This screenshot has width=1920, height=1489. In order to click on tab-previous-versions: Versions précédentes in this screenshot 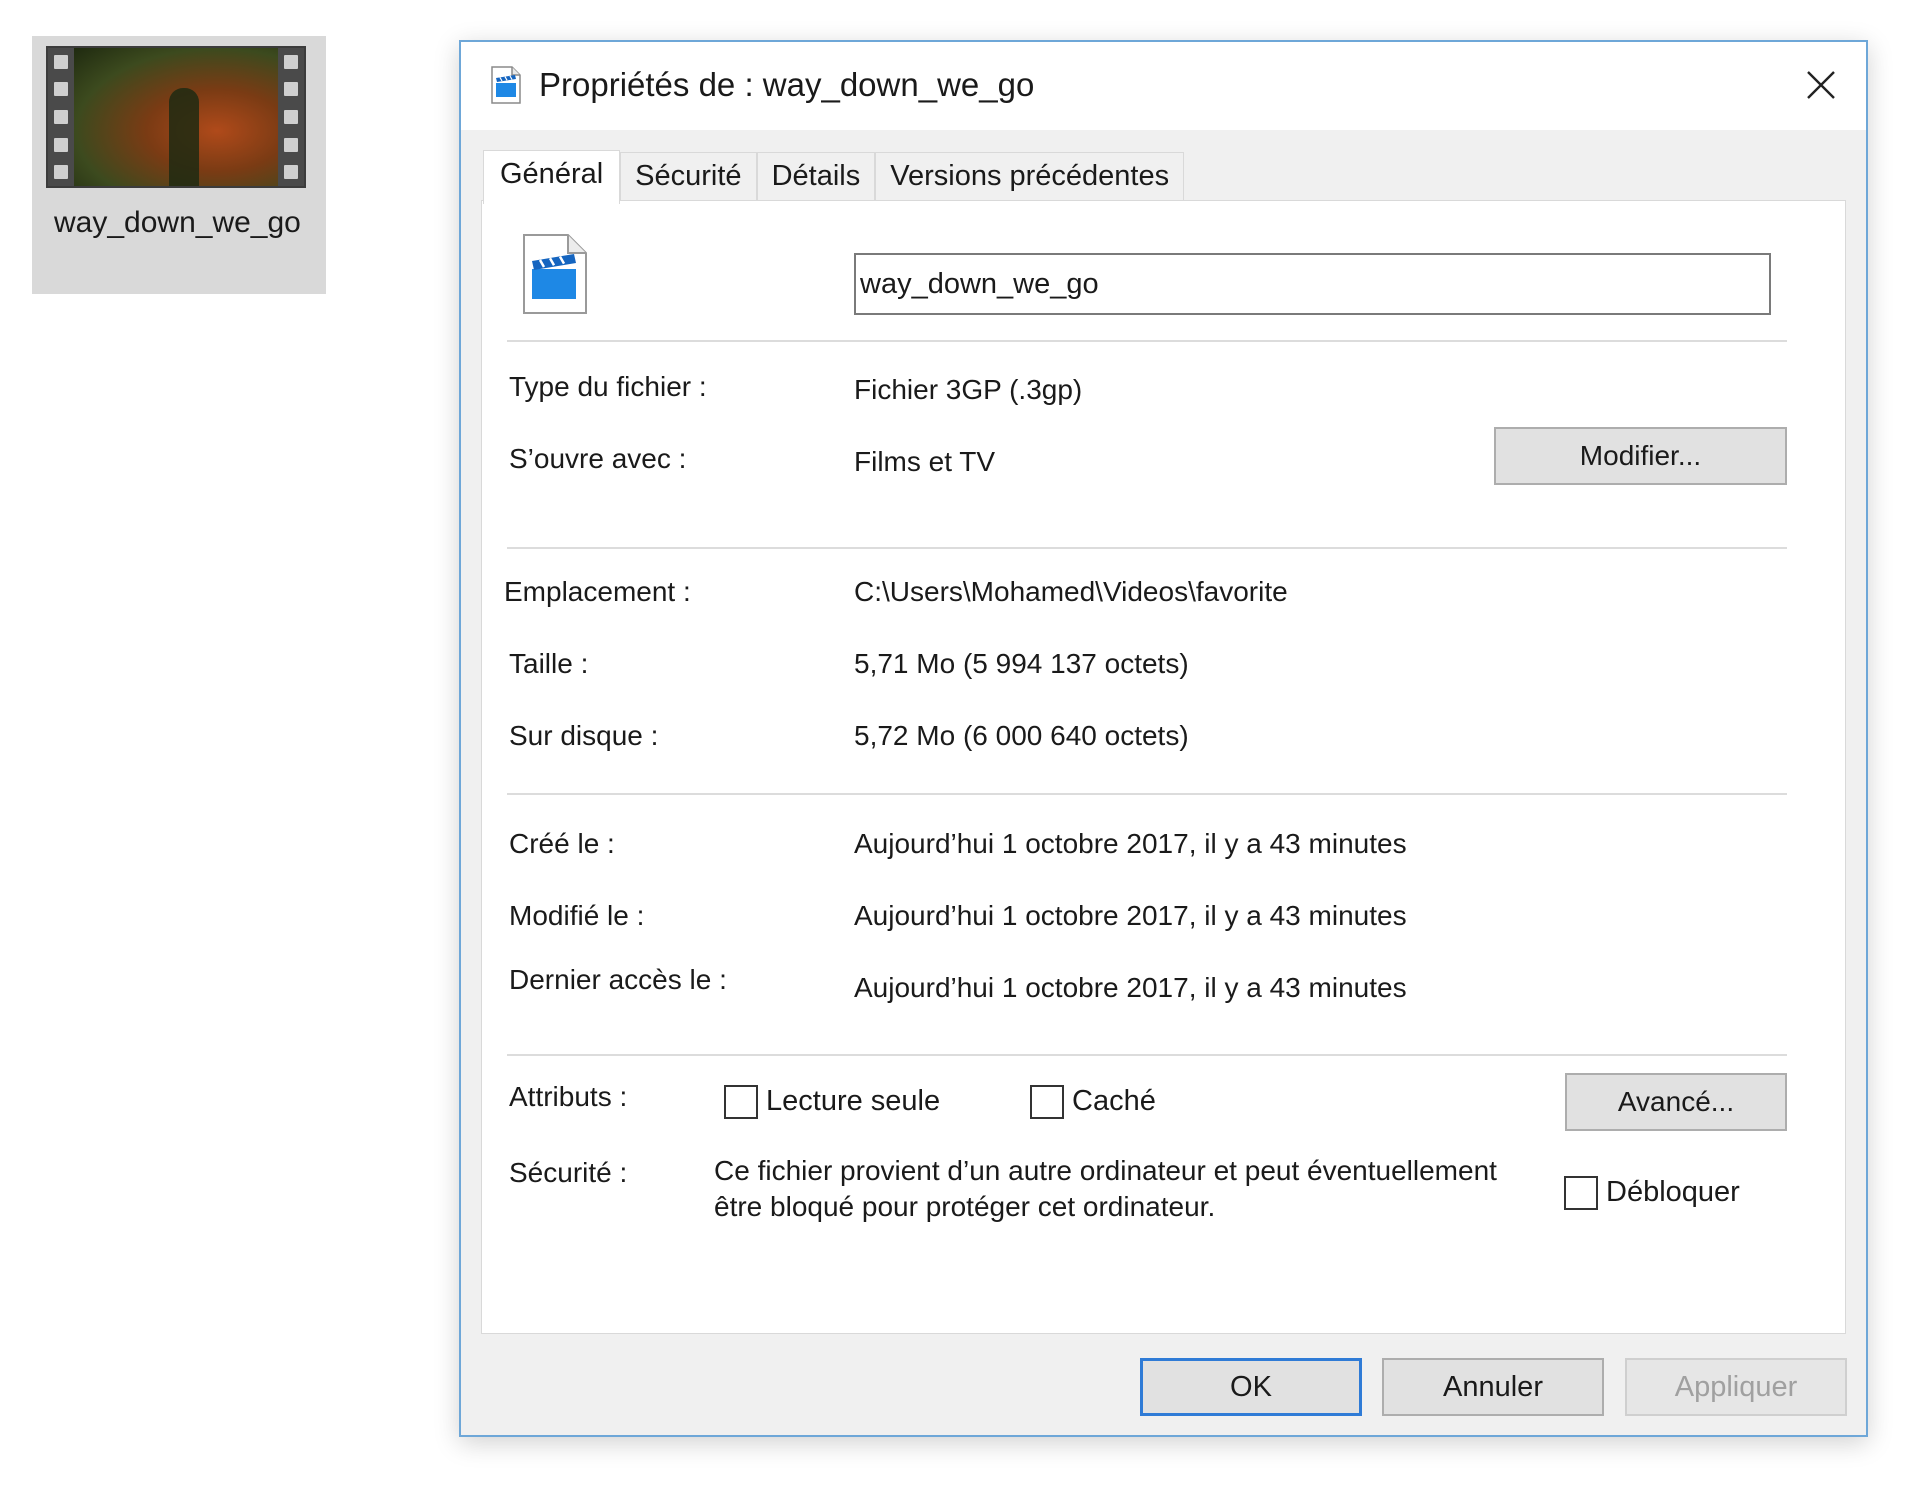, I will do `click(1030, 177)`.